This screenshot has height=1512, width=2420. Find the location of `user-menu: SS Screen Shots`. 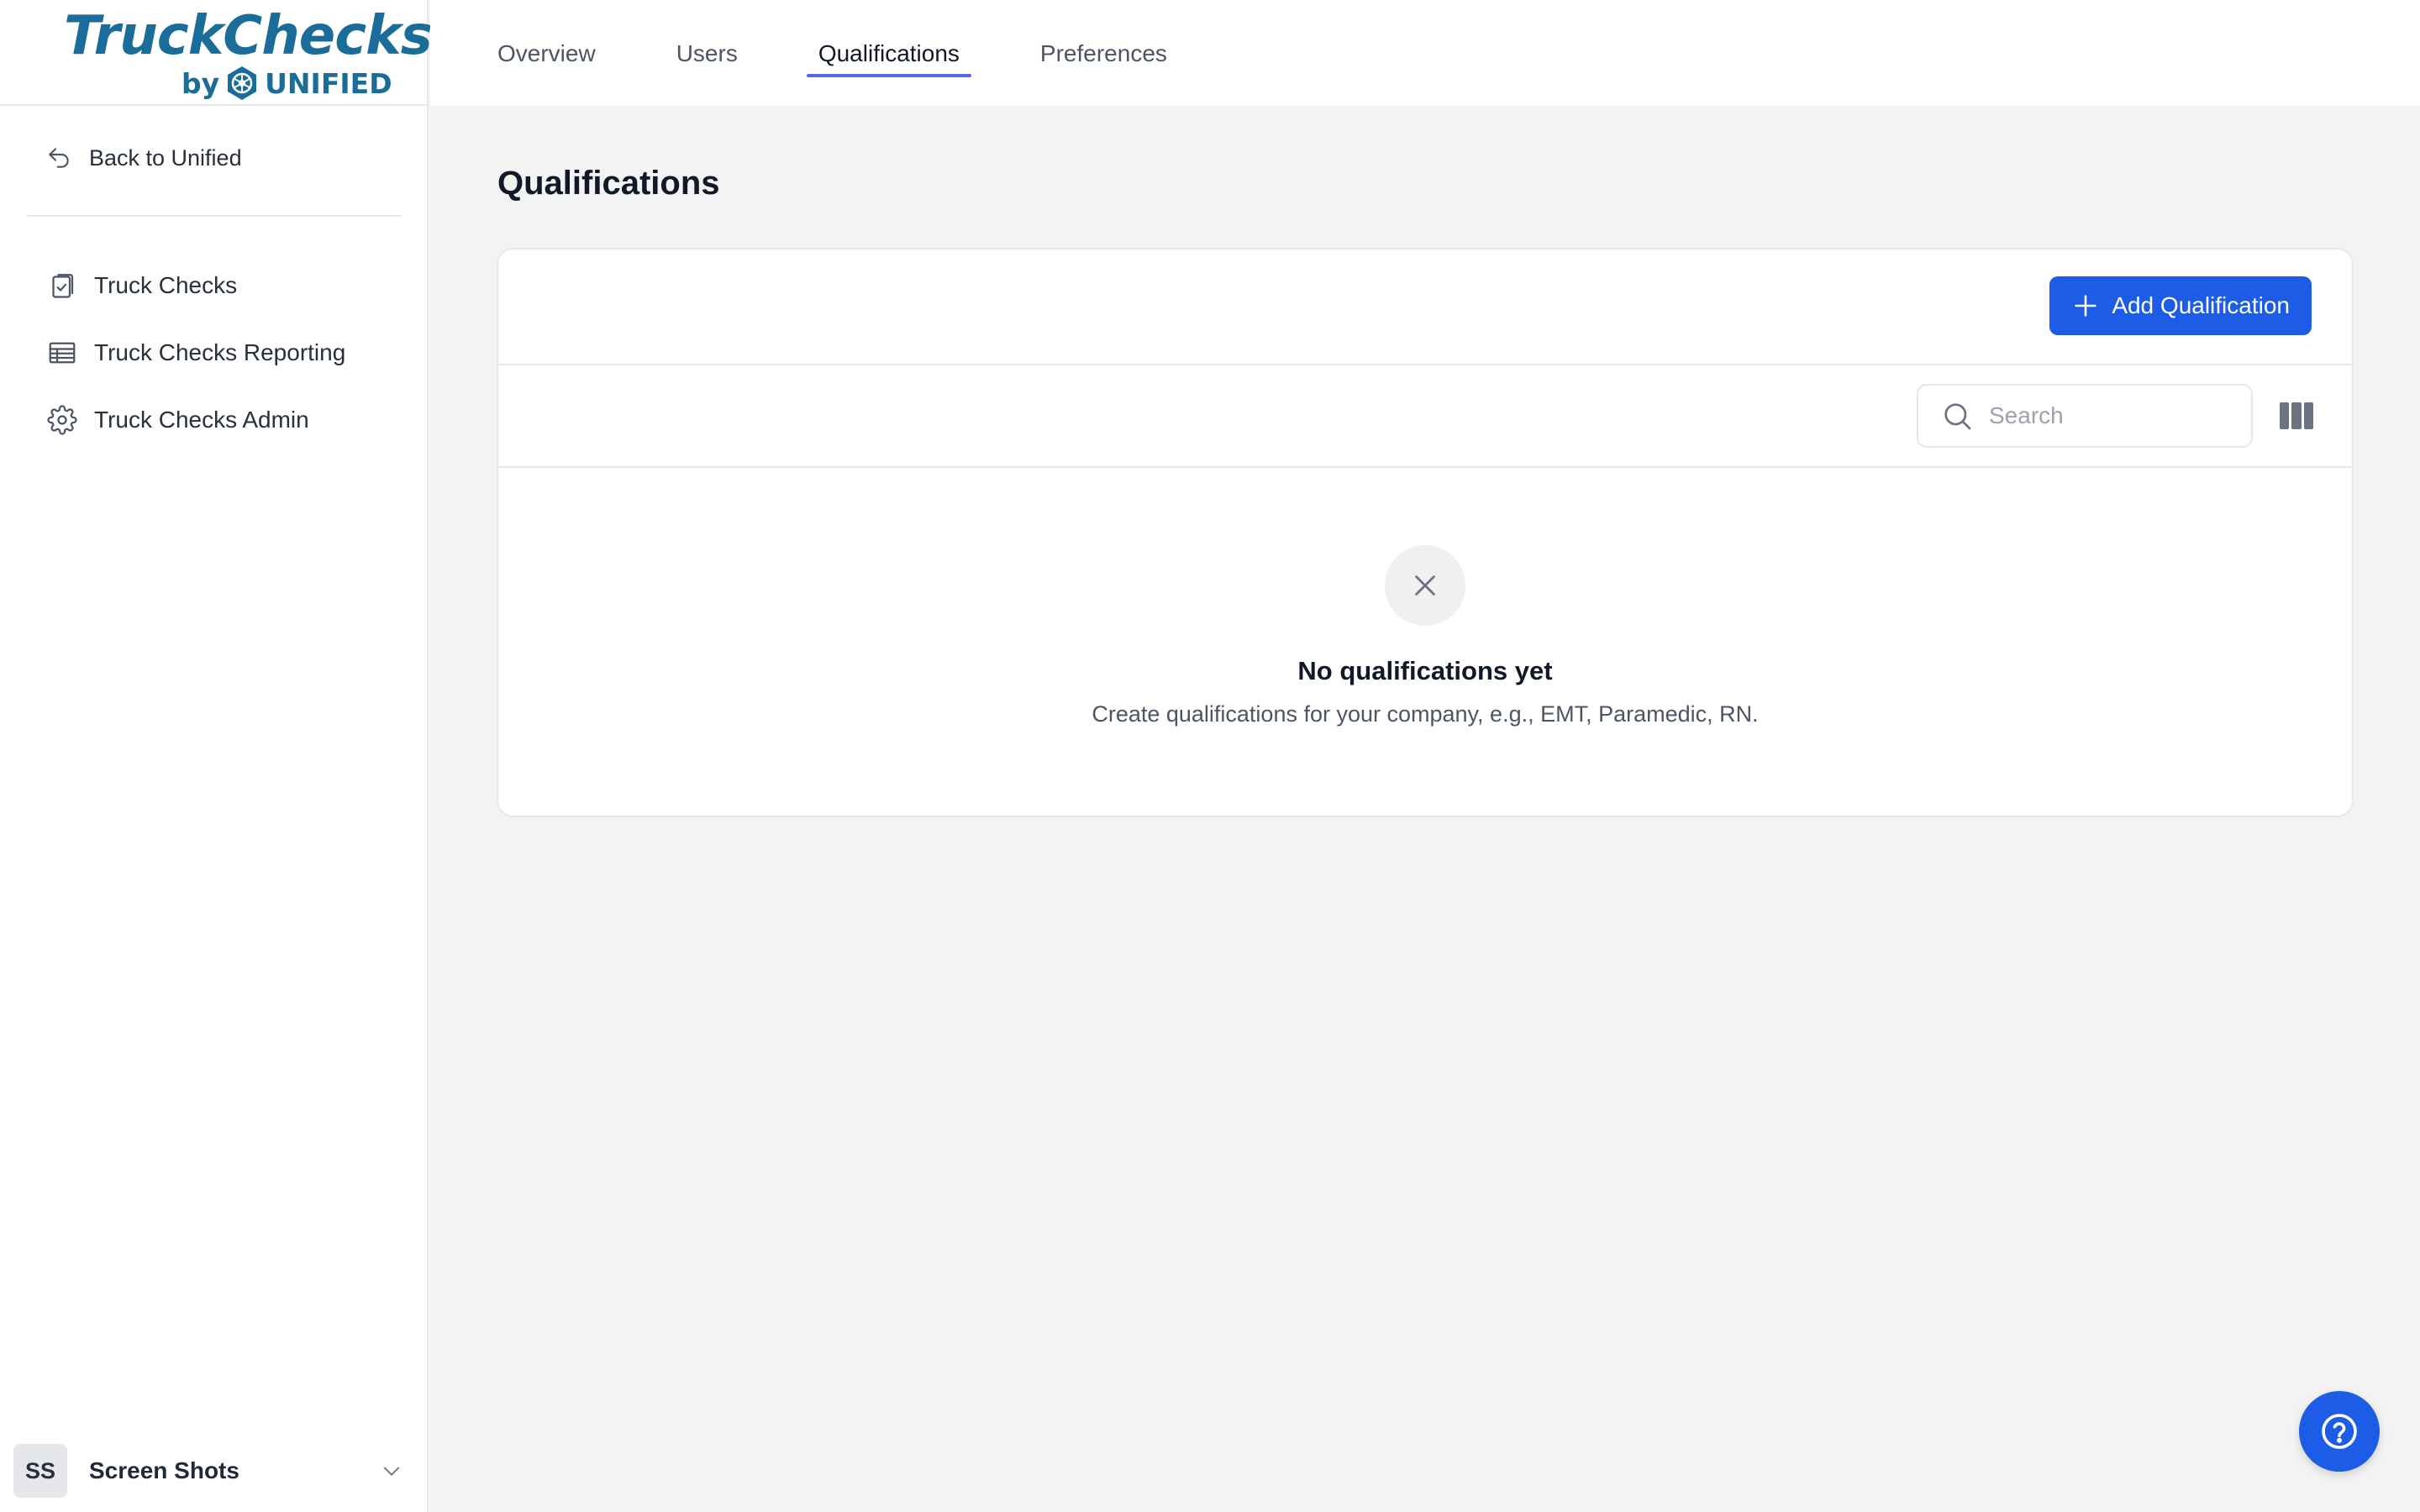

user-menu: SS Screen Shots is located at coordinates (214, 1471).